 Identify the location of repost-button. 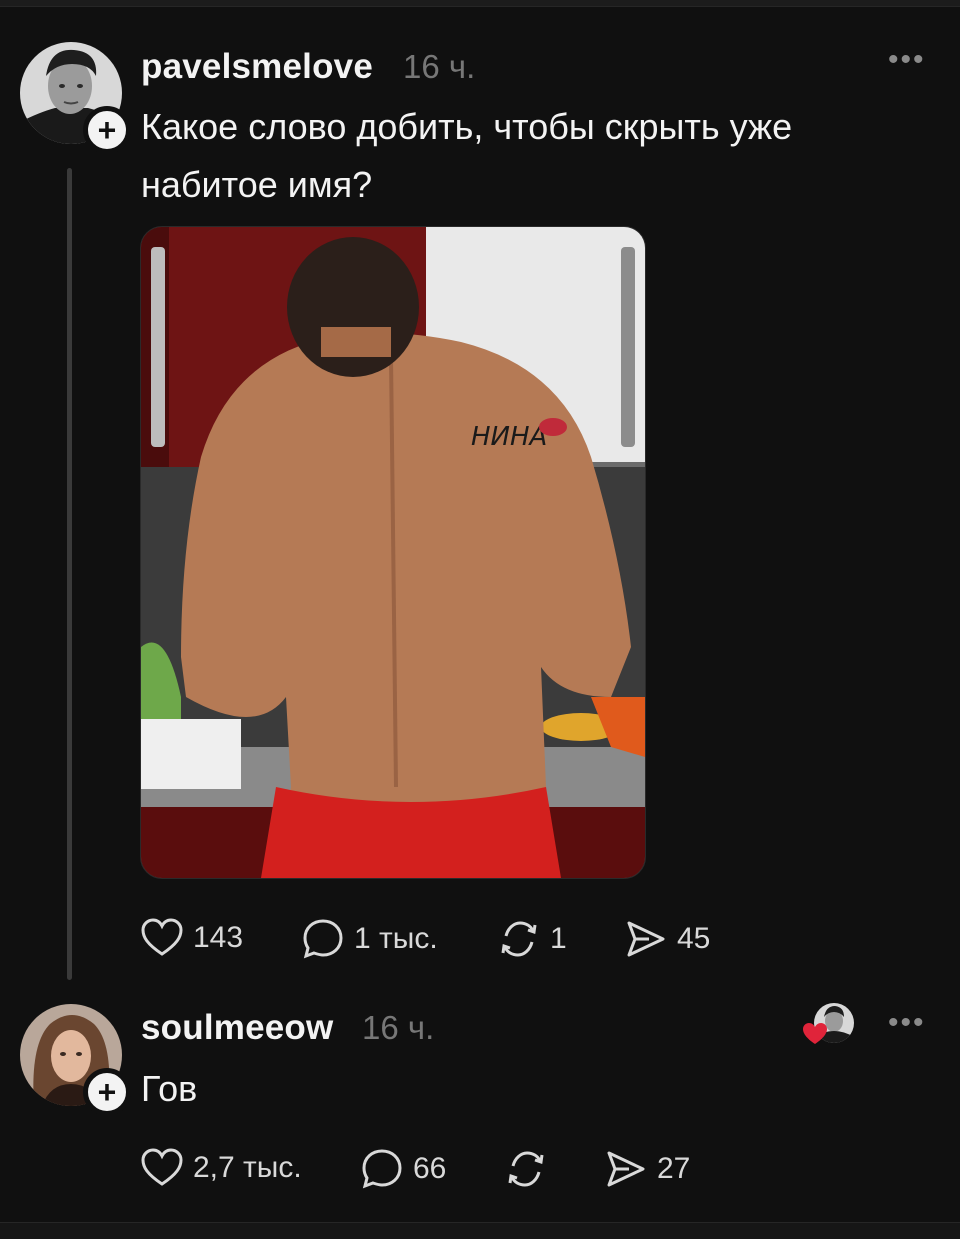
(531, 1169).